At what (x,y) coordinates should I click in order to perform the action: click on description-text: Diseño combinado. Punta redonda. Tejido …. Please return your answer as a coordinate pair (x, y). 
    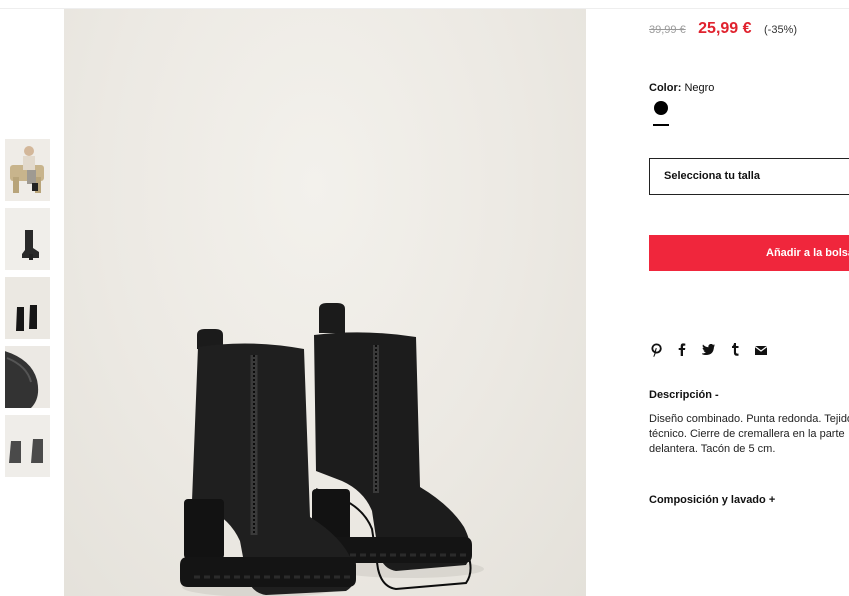
    Looking at the image, I should click on (749, 434).